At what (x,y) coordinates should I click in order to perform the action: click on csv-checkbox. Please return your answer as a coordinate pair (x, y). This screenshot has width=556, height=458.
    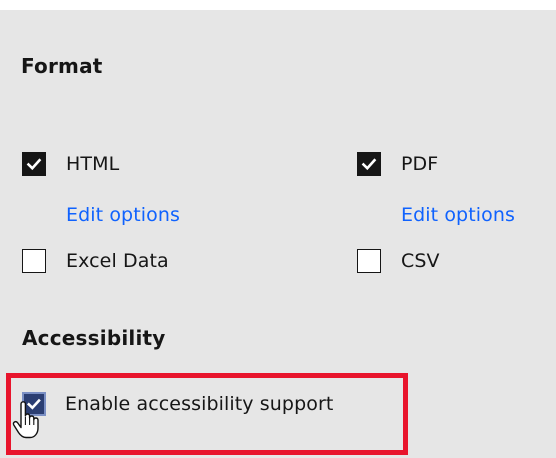
    Looking at the image, I should click on (369, 261).